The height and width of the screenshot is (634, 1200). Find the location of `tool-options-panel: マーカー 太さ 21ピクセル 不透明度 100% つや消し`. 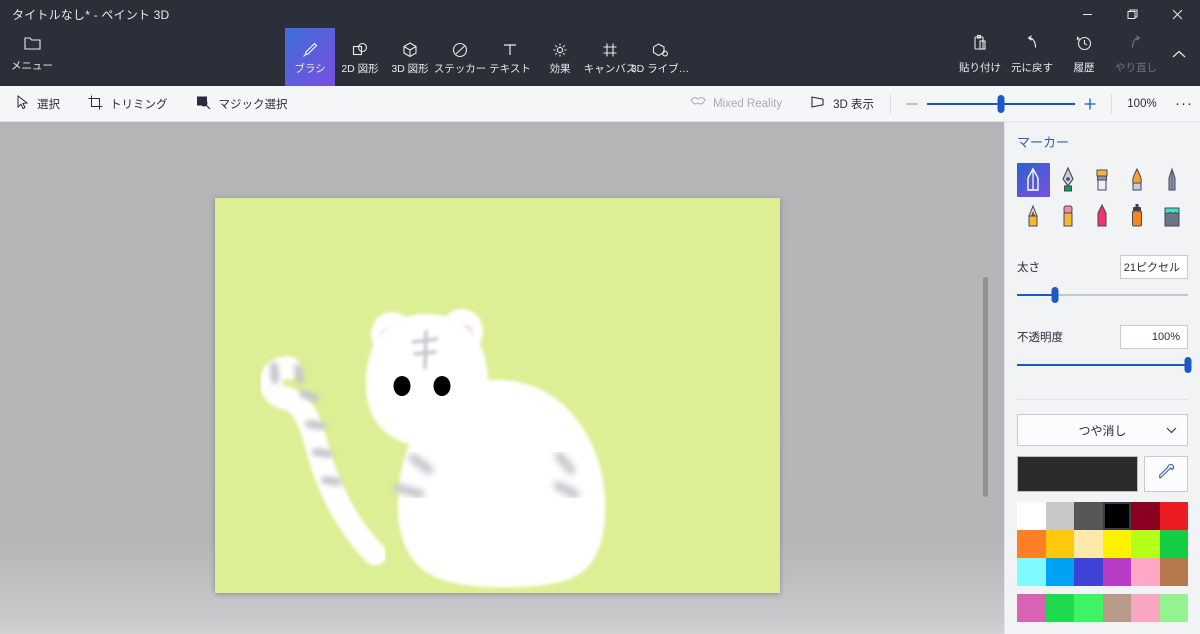

tool-options-panel: マーカー 太さ 21ピクセル 不透明度 100% つや消し is located at coordinates (1102, 378).